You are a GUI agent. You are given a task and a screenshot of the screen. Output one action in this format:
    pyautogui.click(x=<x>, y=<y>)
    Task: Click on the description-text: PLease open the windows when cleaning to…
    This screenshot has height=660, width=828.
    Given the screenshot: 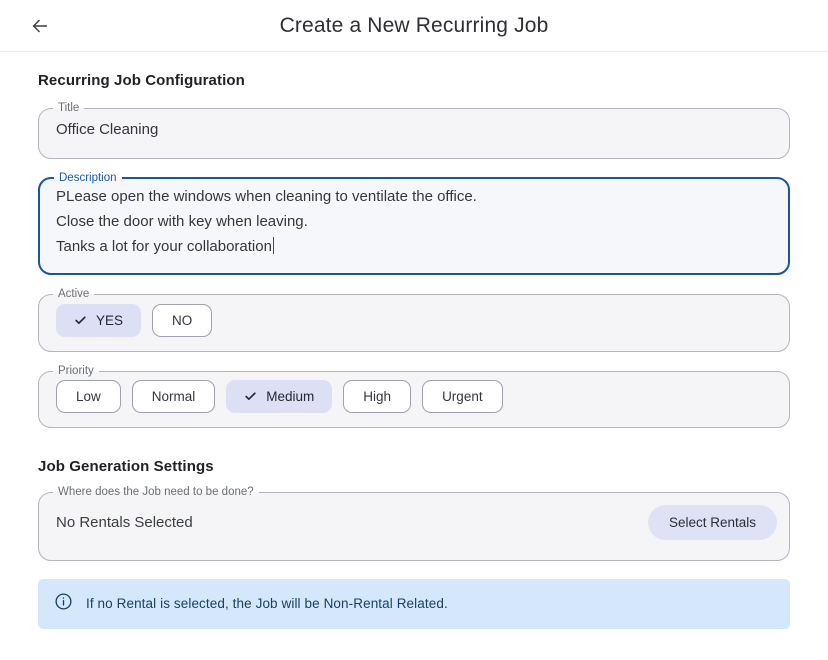 What is the action you would take?
    pyautogui.click(x=266, y=221)
    